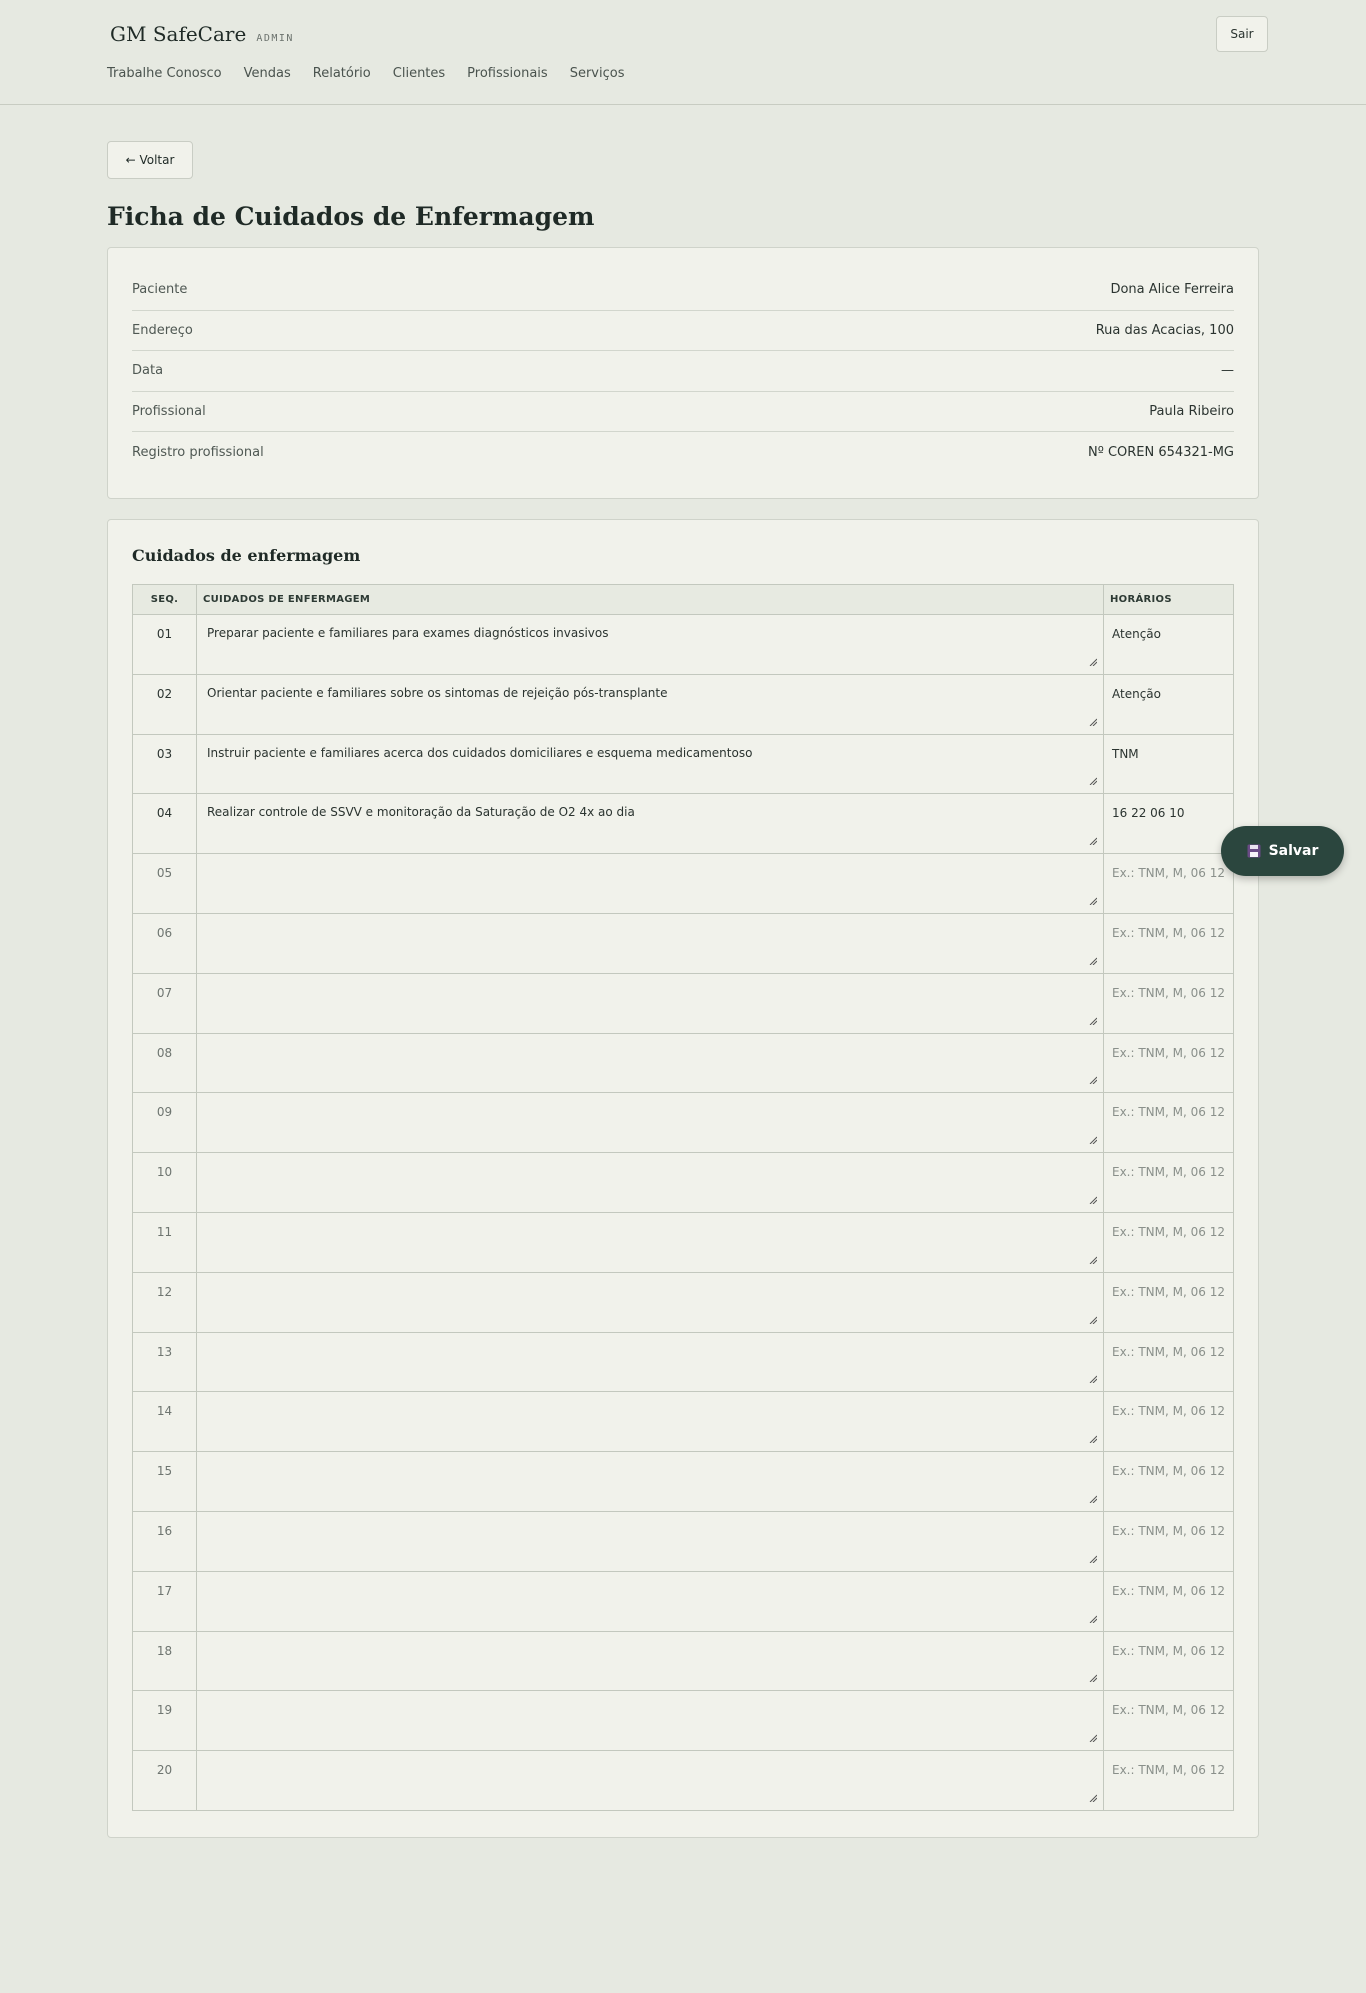 This screenshot has height=1993, width=1366. I want to click on logout-button: Sair, so click(1242, 34).